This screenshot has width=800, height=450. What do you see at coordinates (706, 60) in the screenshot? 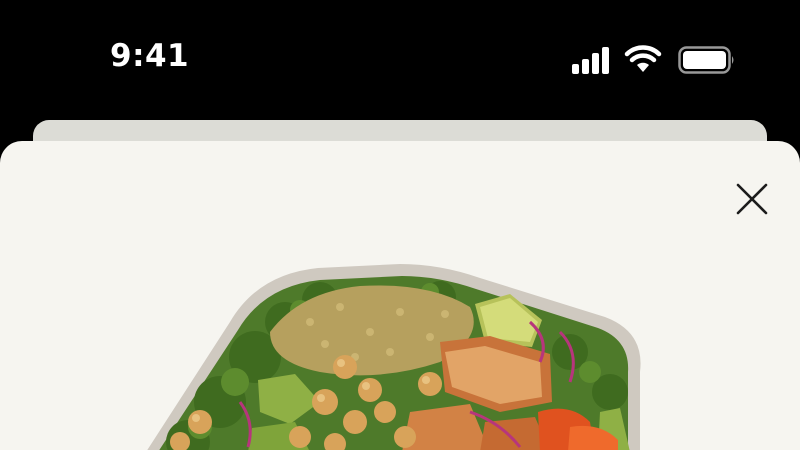
I see `battery-icon` at bounding box center [706, 60].